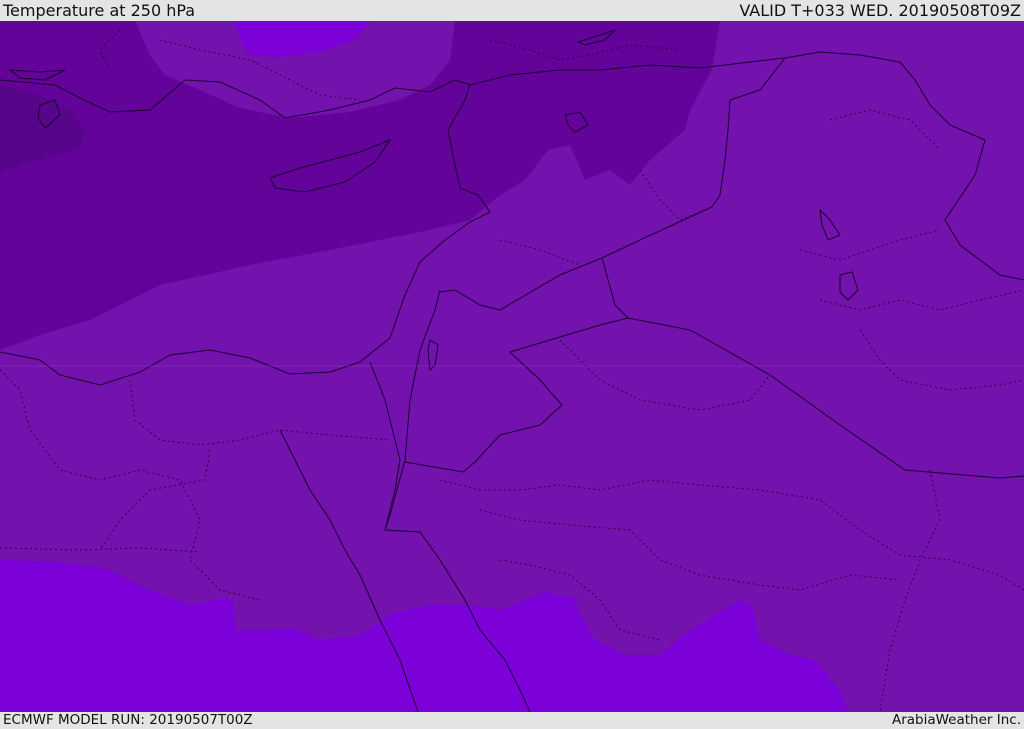  Describe the element at coordinates (880, 10) in the screenshot. I see `valid-time: VALID T+033 WED. 20190508T09Z` at that location.